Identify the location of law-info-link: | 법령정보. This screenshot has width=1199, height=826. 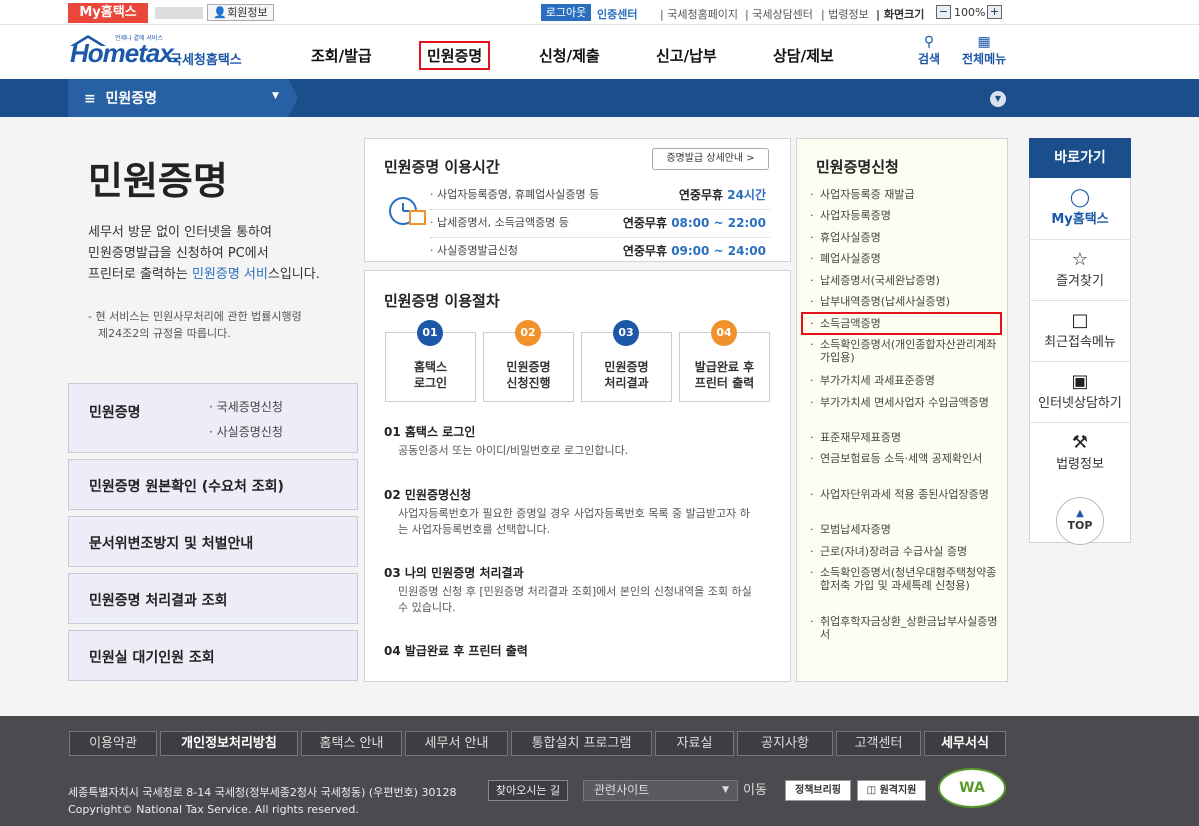
(845, 14).